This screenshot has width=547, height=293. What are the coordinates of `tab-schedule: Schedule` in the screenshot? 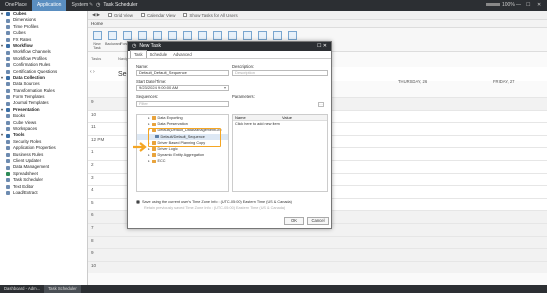 It's located at (158, 54).